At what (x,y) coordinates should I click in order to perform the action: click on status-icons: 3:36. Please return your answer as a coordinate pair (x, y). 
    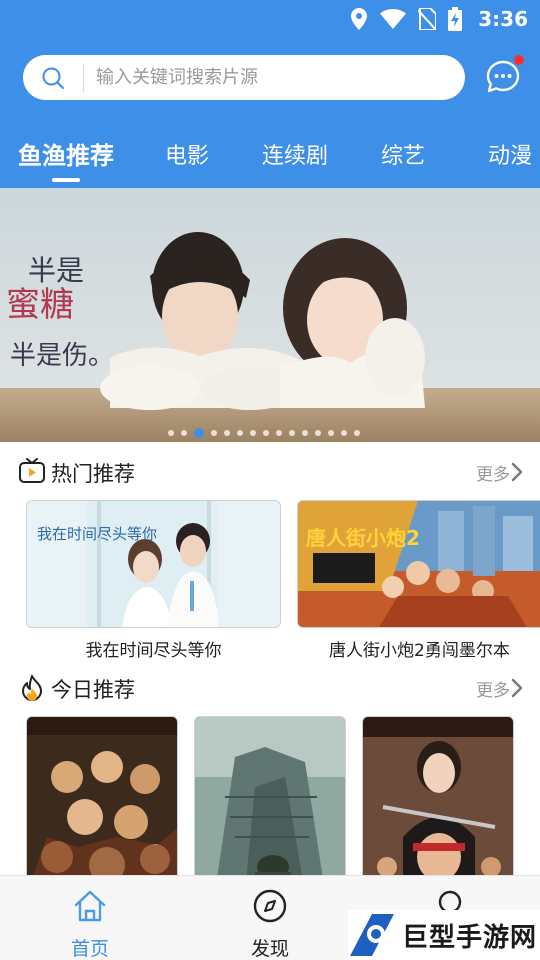
    Looking at the image, I should click on (439, 19).